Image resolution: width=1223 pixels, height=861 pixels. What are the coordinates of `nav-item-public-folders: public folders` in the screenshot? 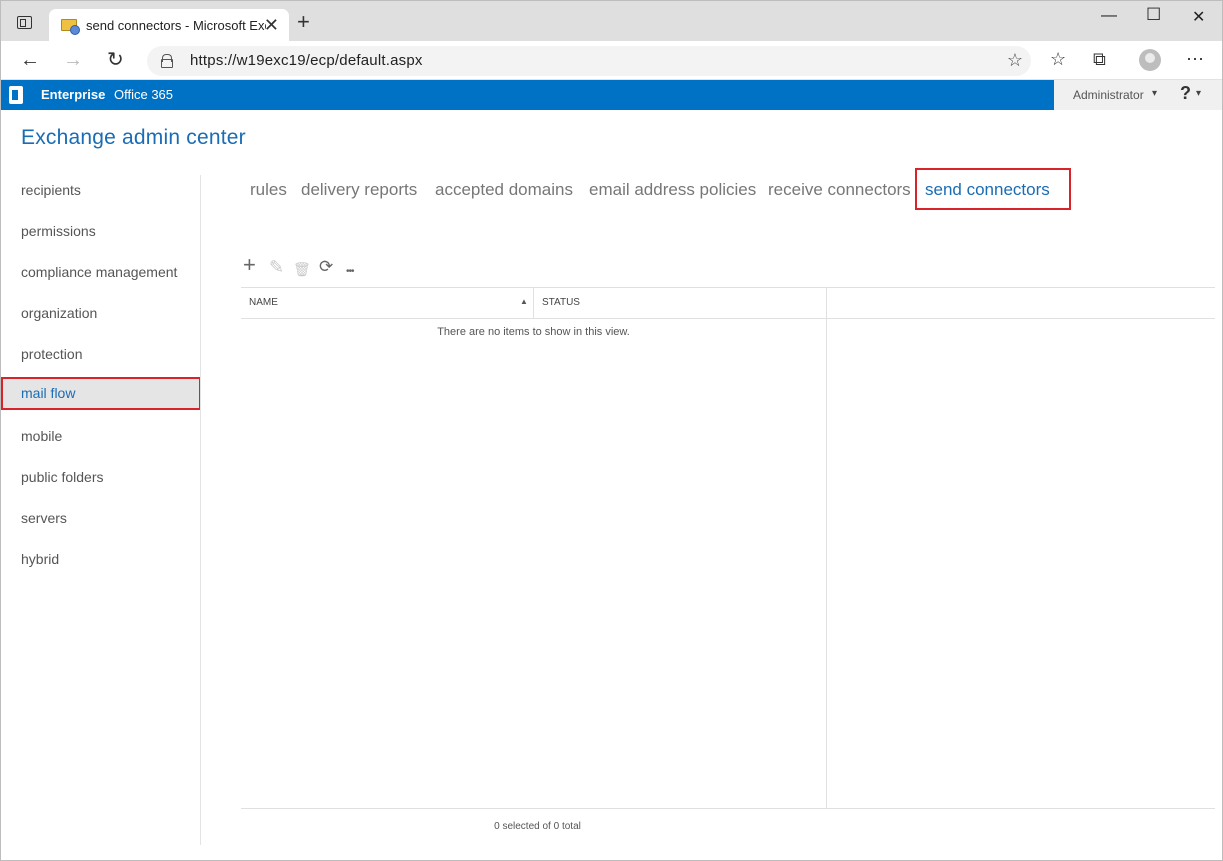 It's located at (101, 477).